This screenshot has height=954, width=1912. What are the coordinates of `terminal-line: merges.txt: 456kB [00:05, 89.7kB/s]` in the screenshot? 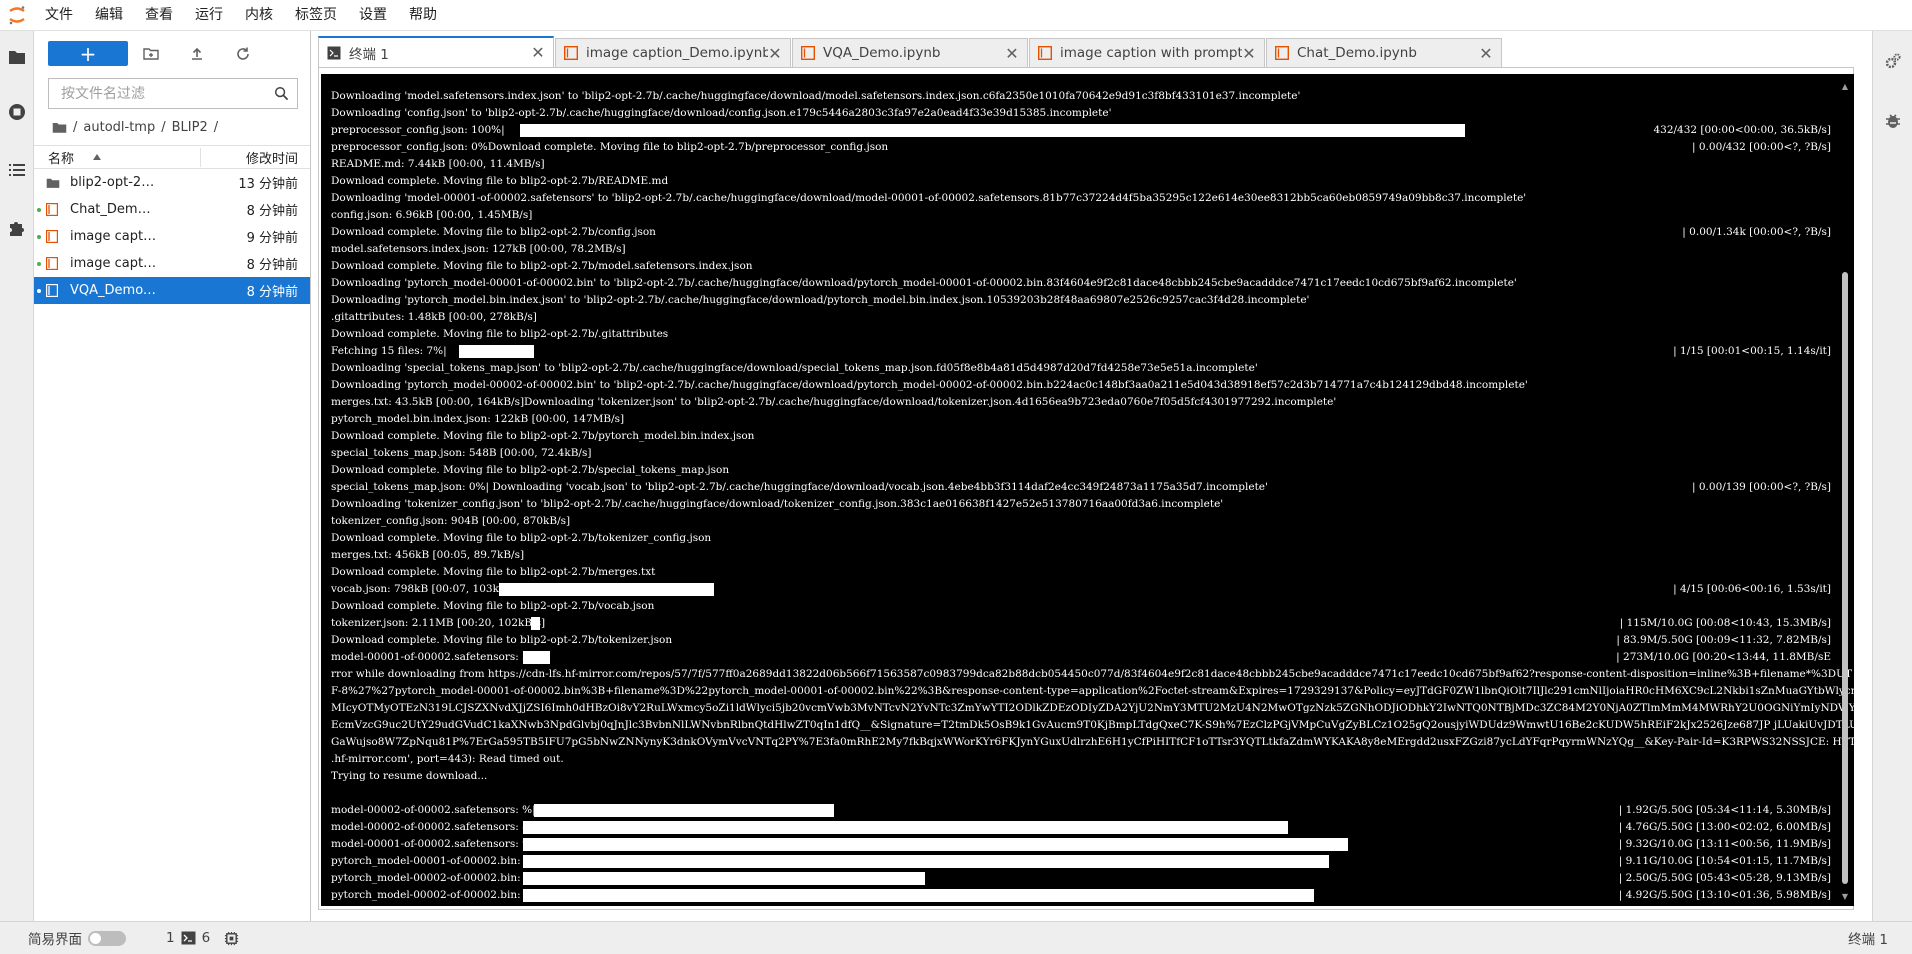 It's located at (1081, 555).